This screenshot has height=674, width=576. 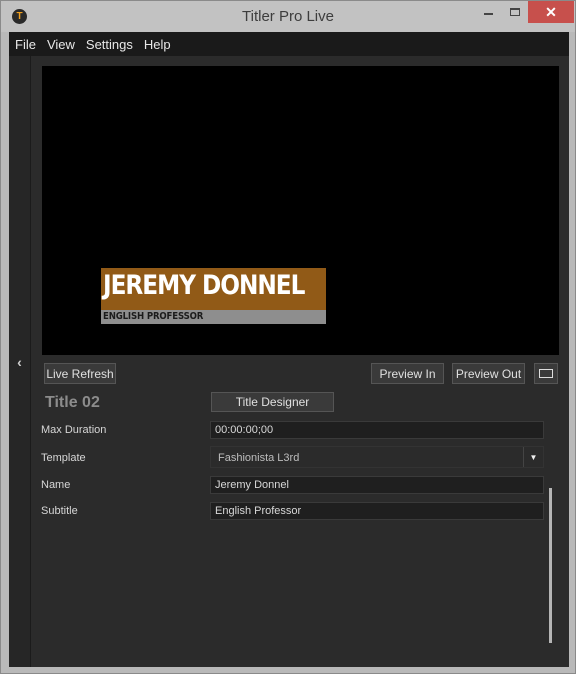 What do you see at coordinates (25, 44) in the screenshot?
I see `menu-file: File` at bounding box center [25, 44].